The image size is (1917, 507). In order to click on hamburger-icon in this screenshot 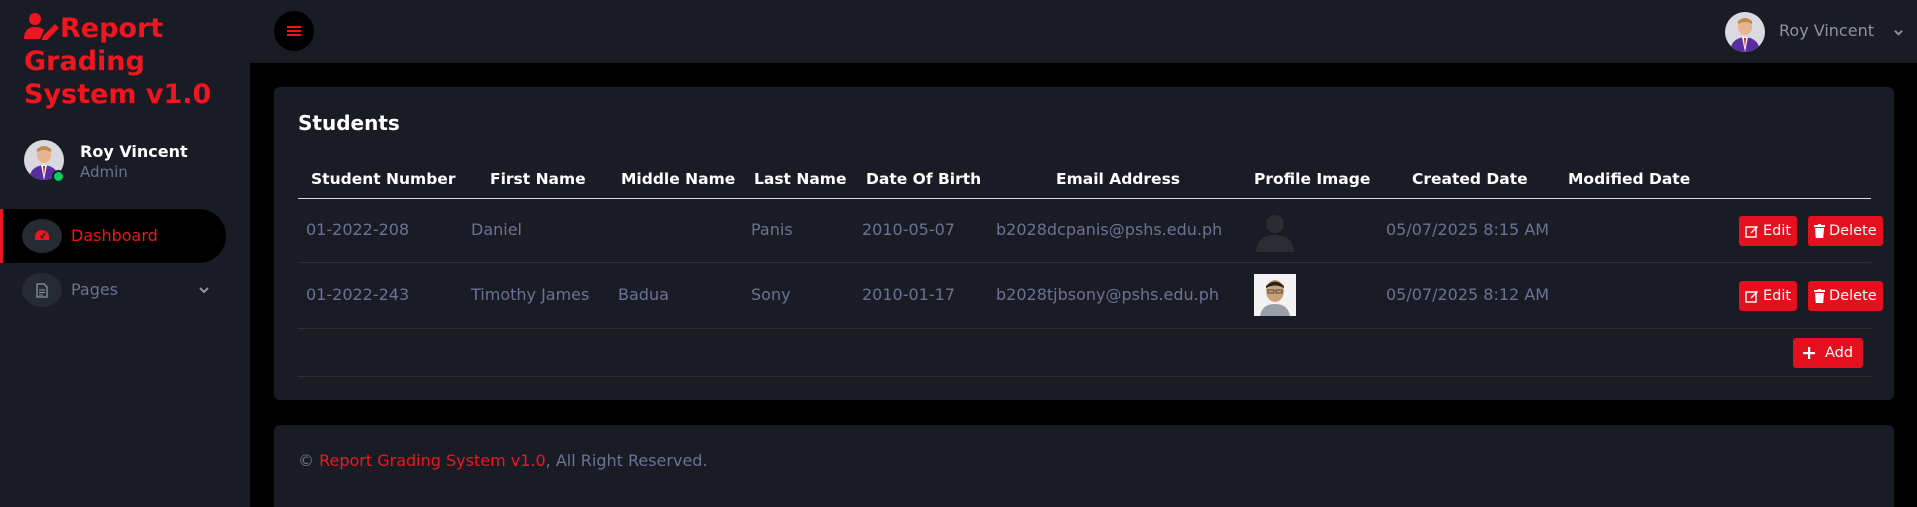, I will do `click(294, 31)`.